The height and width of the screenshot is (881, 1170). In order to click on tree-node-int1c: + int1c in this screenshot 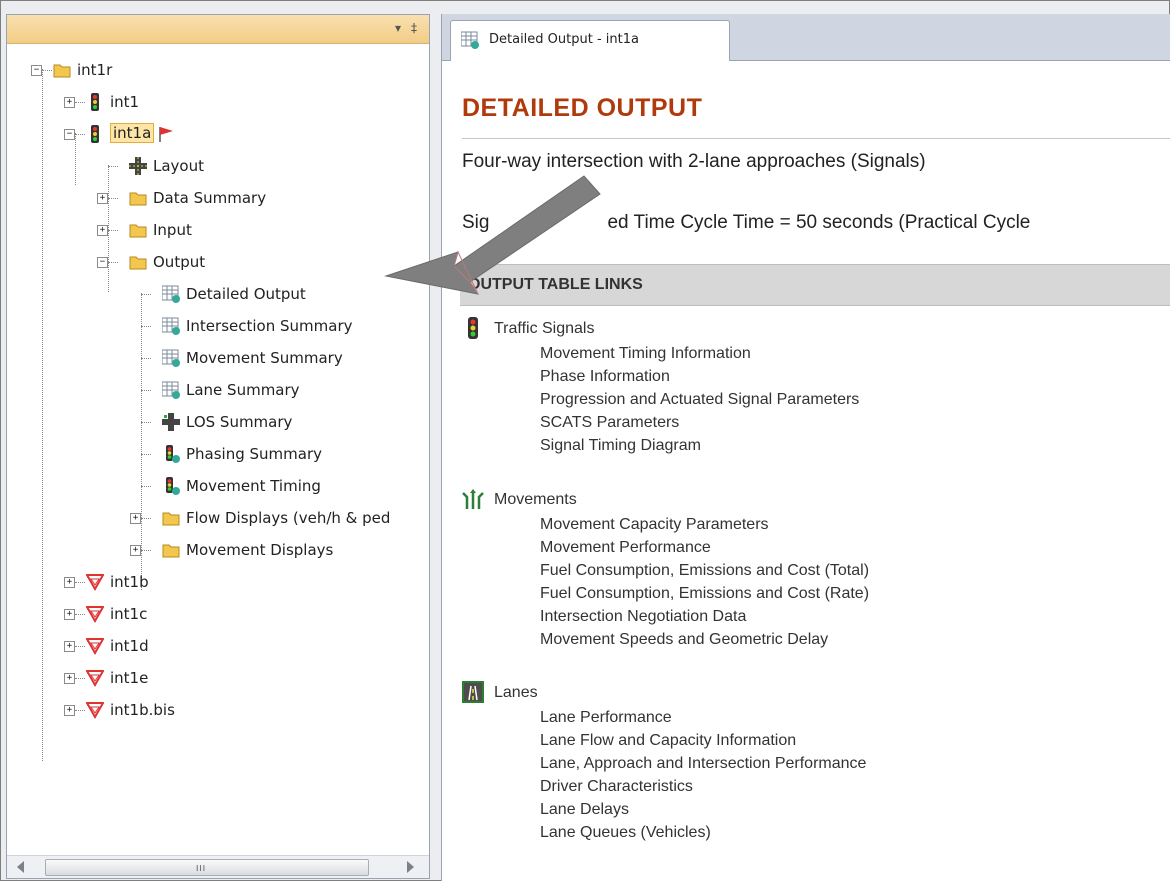, I will do `click(217, 614)`.